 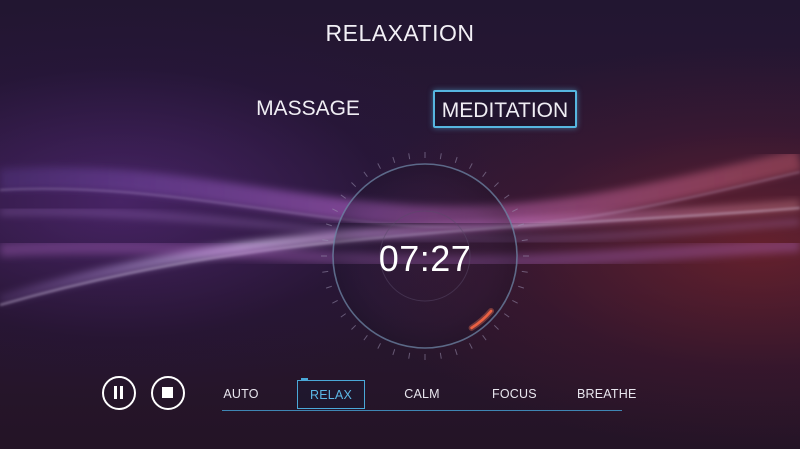 I want to click on mode-tab-massage: MASSAGE, so click(x=308, y=109).